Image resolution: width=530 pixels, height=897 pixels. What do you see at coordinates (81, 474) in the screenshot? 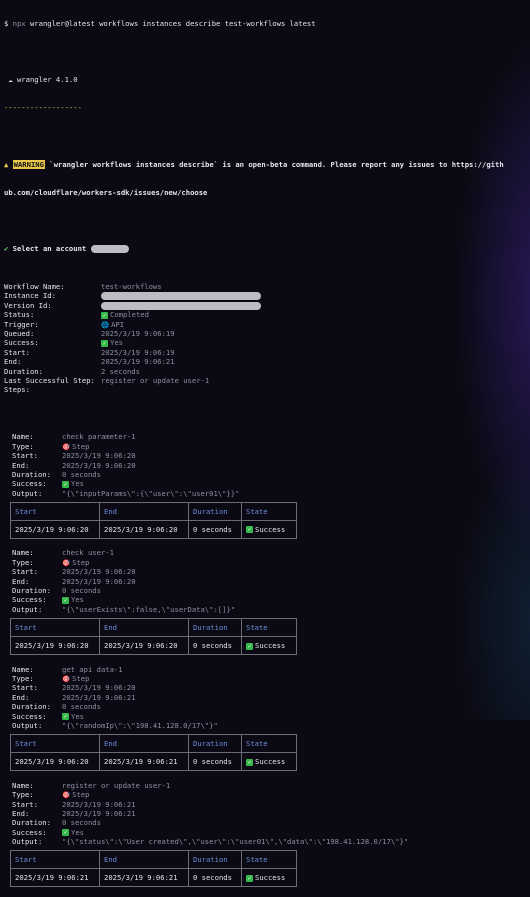
I see `step-field-value: 0 seconds` at bounding box center [81, 474].